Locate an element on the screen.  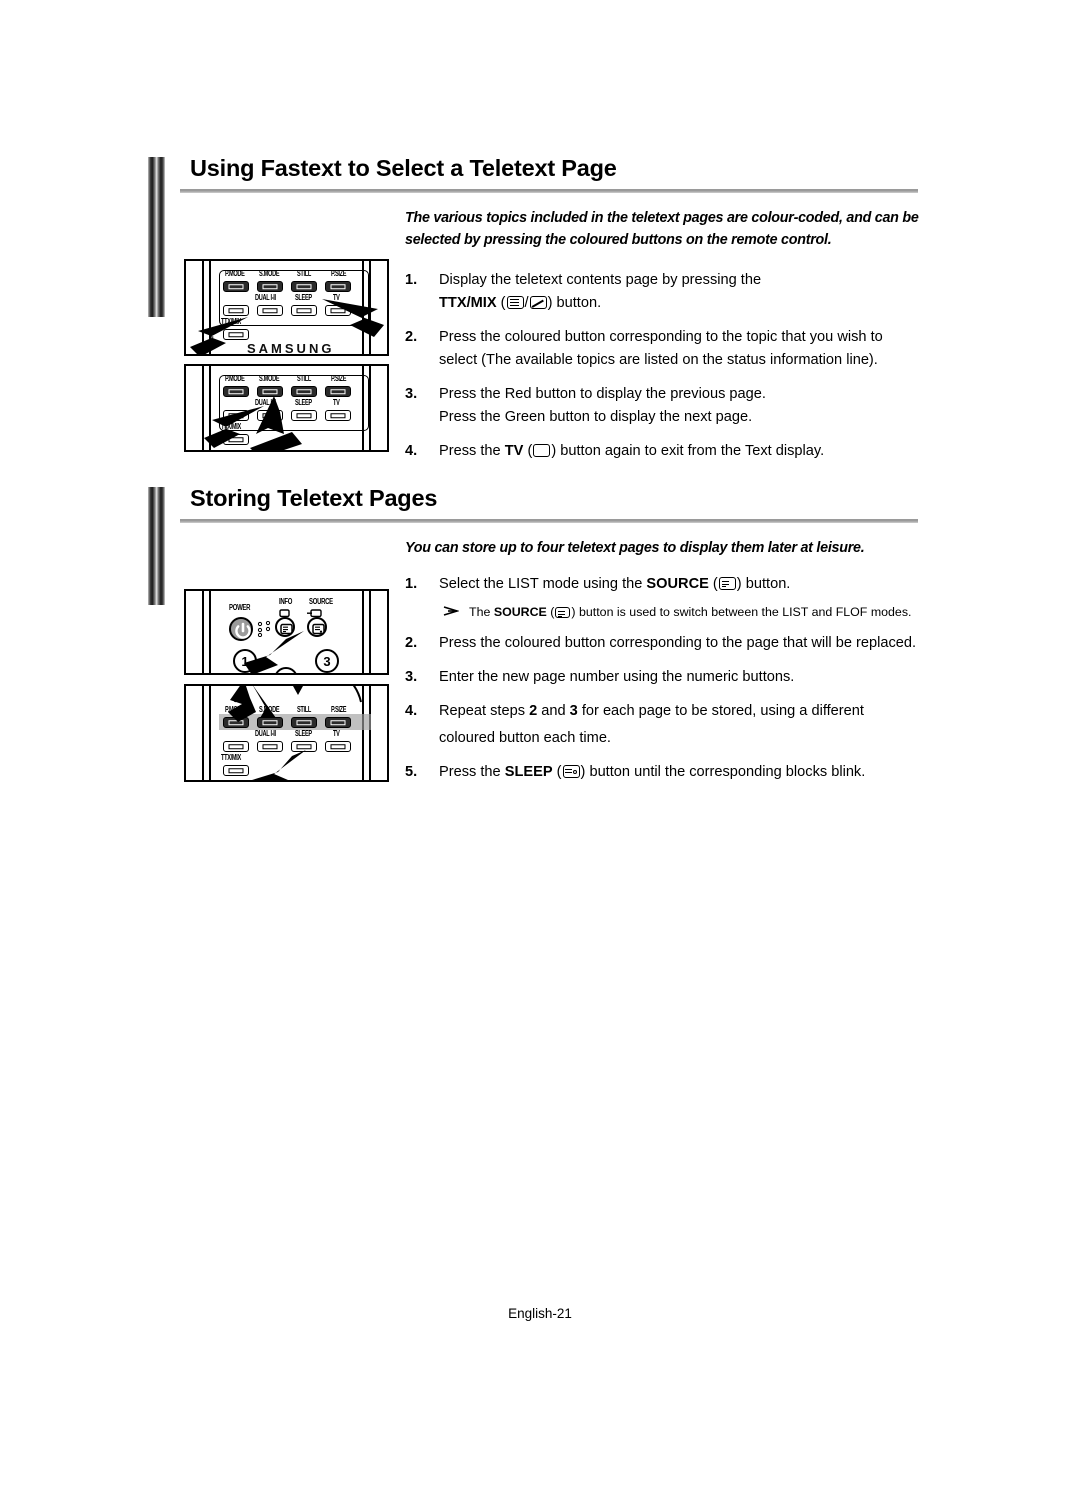
key-label-smode: S.MODE is located at coordinates (269, 274).